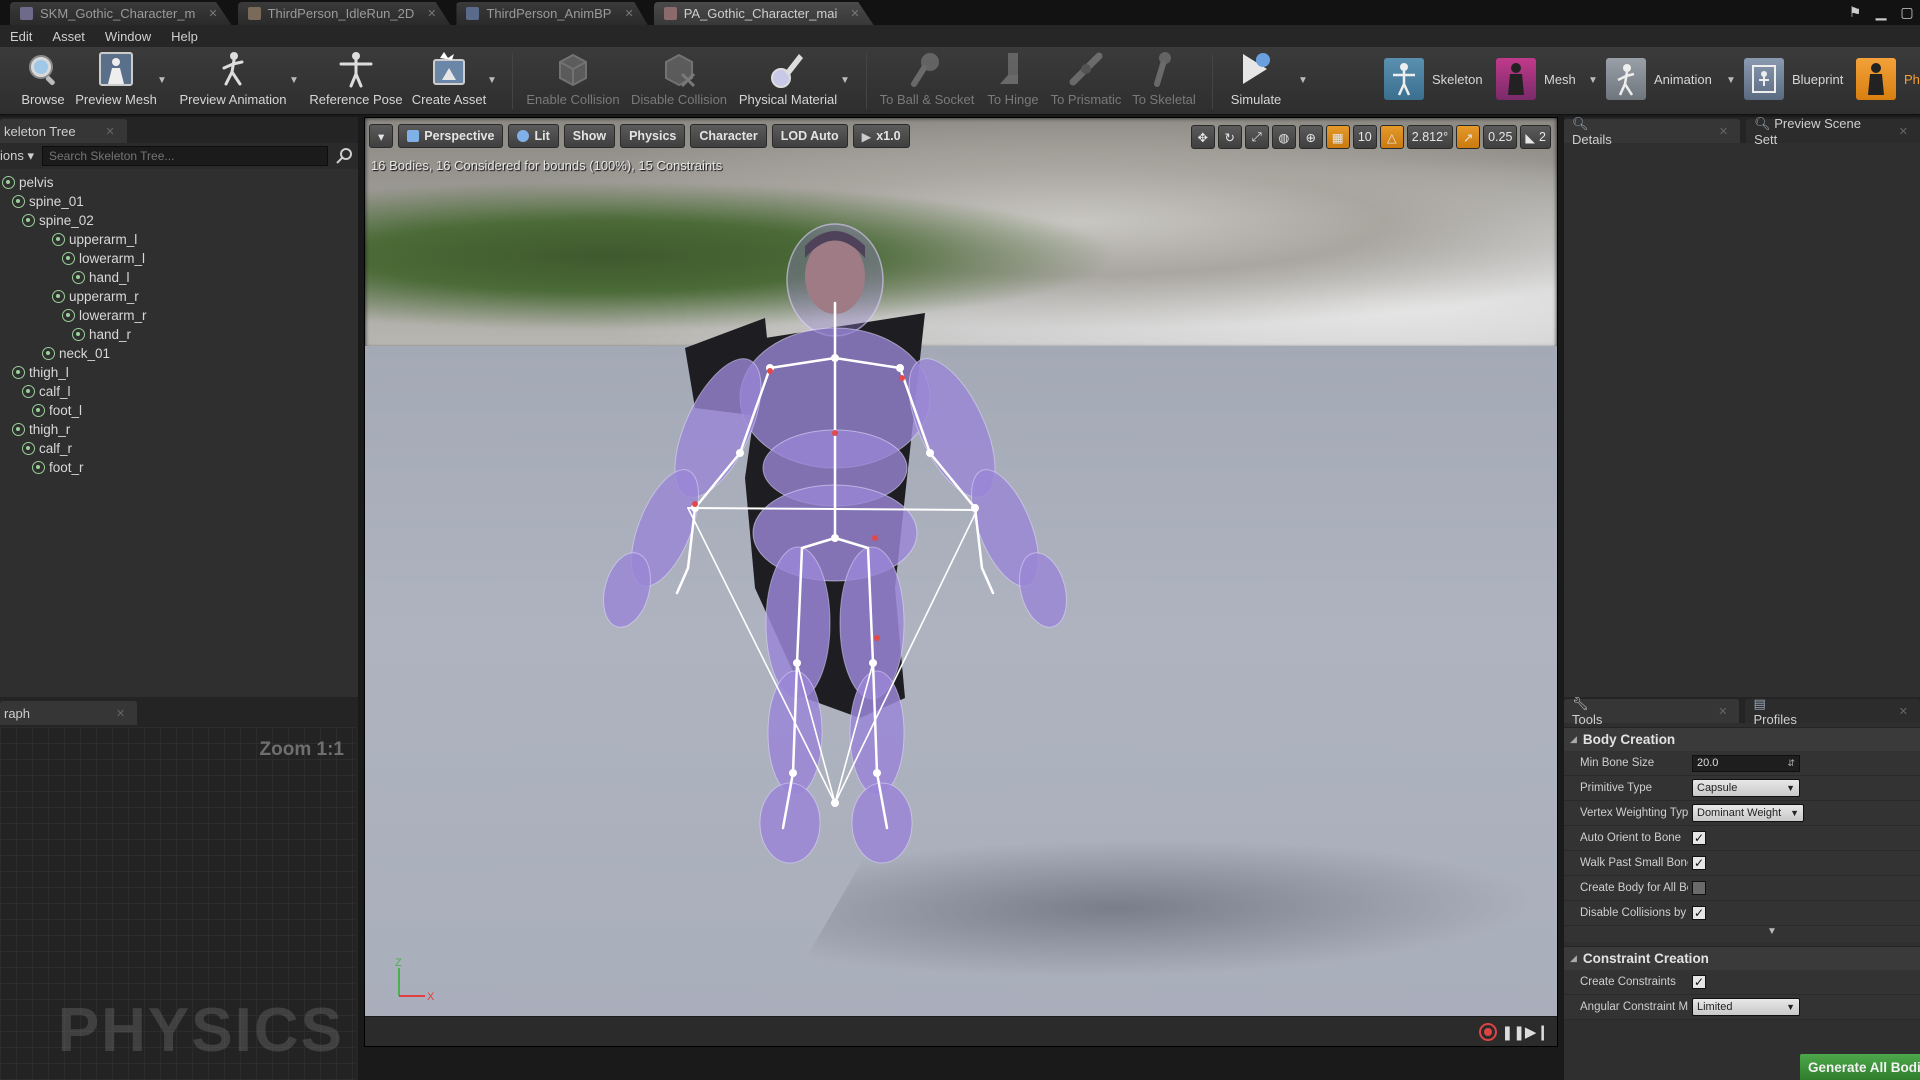  What do you see at coordinates (1430, 137) in the screenshot?
I see `rotation-snap-value: 2.812°` at bounding box center [1430, 137].